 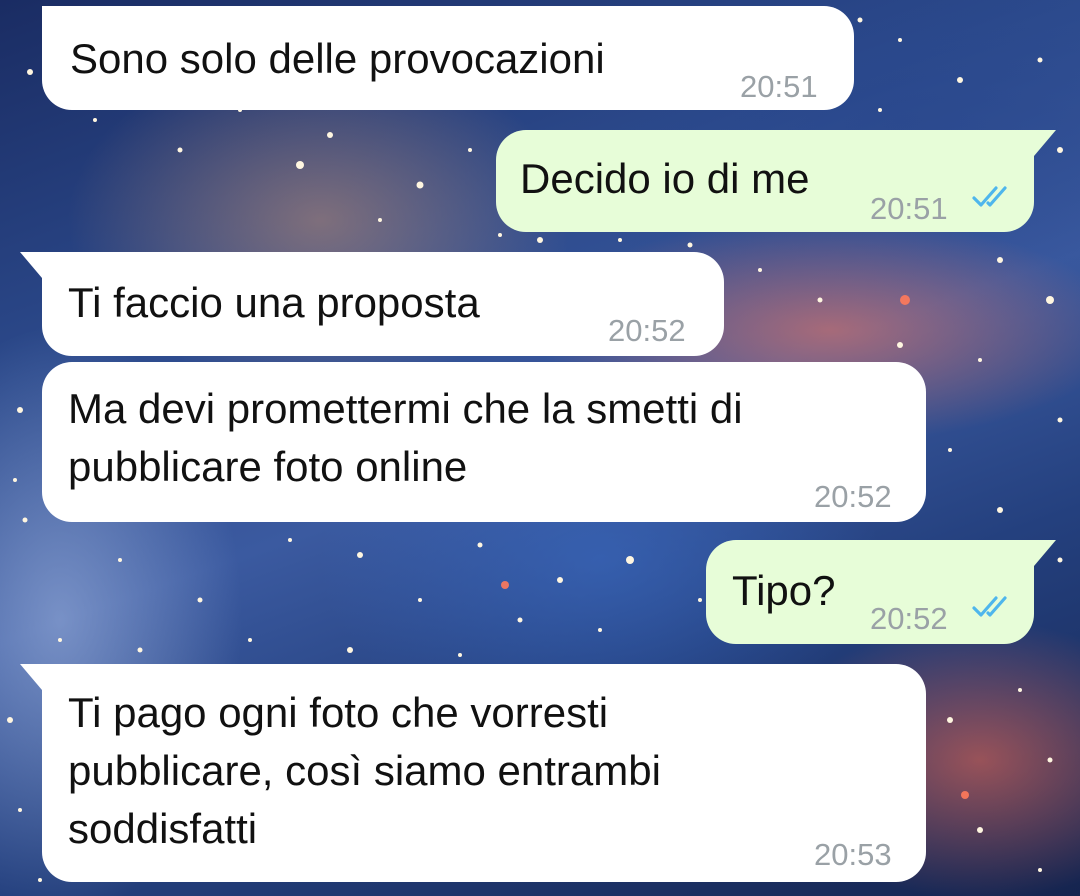 I want to click on message-text: Sono solo delle provocazioni, so click(x=337, y=58).